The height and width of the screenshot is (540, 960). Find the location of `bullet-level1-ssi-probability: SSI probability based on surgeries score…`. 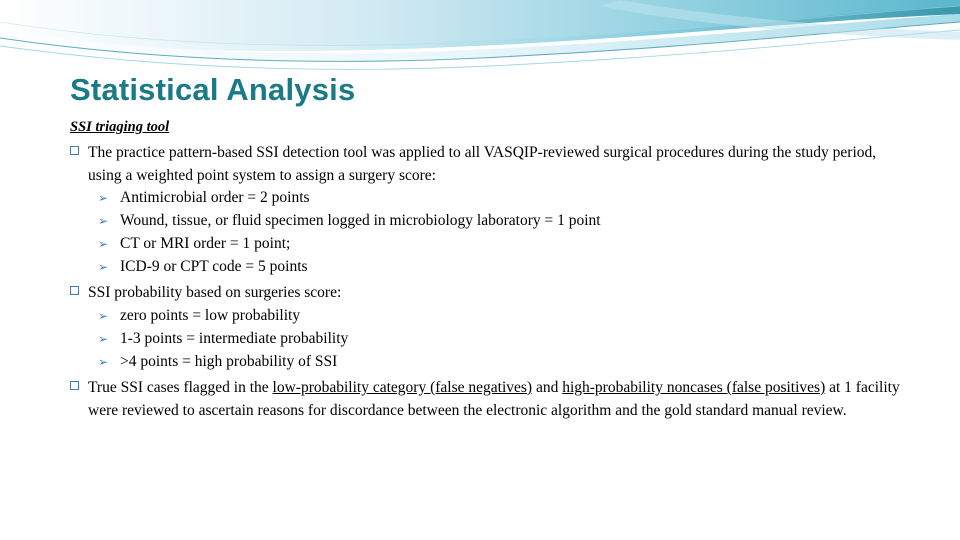

bullet-level1-ssi-probability: SSI probability based on surgeries score… is located at coordinates (485, 293).